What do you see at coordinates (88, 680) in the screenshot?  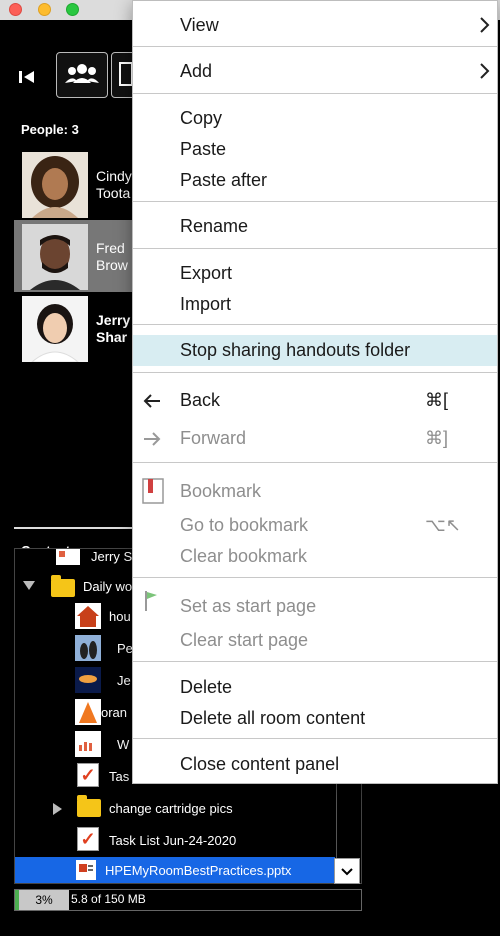 I see `jellyfish-thumbnail-icon` at bounding box center [88, 680].